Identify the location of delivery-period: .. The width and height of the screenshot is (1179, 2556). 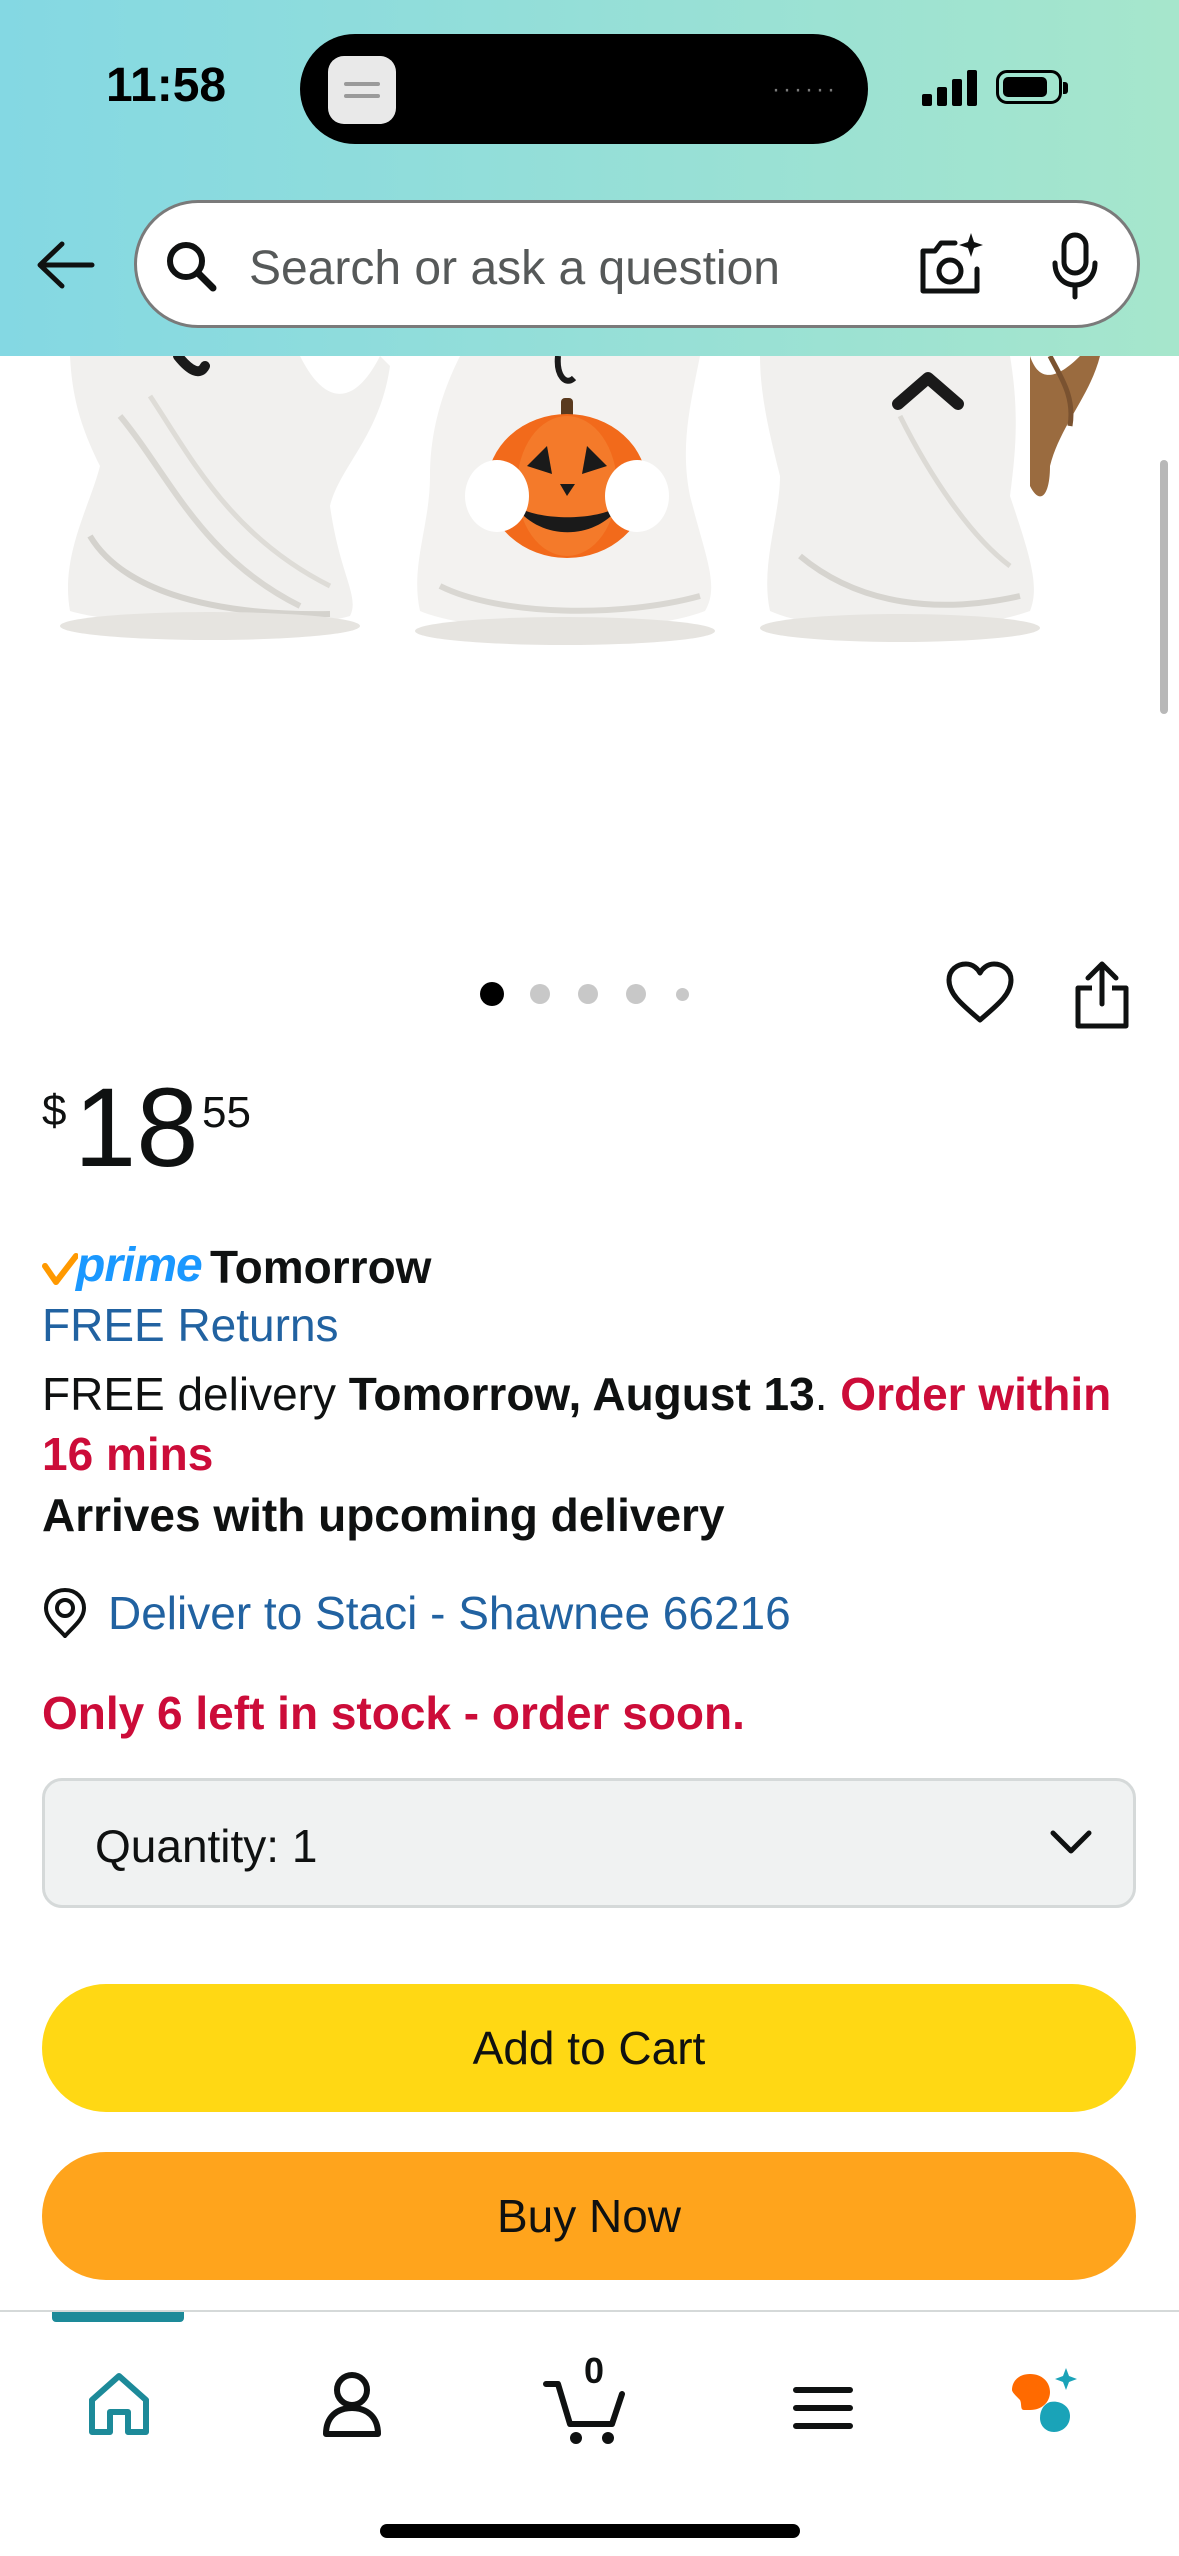
(827, 1394).